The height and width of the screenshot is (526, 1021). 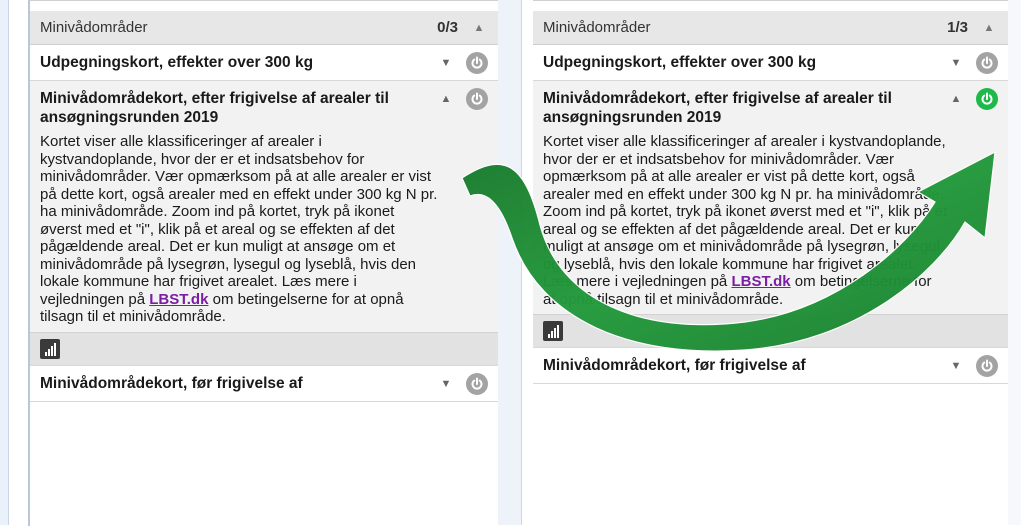 I want to click on group-header: Minivådområder 0/3 ▲, so click(x=264, y=28).